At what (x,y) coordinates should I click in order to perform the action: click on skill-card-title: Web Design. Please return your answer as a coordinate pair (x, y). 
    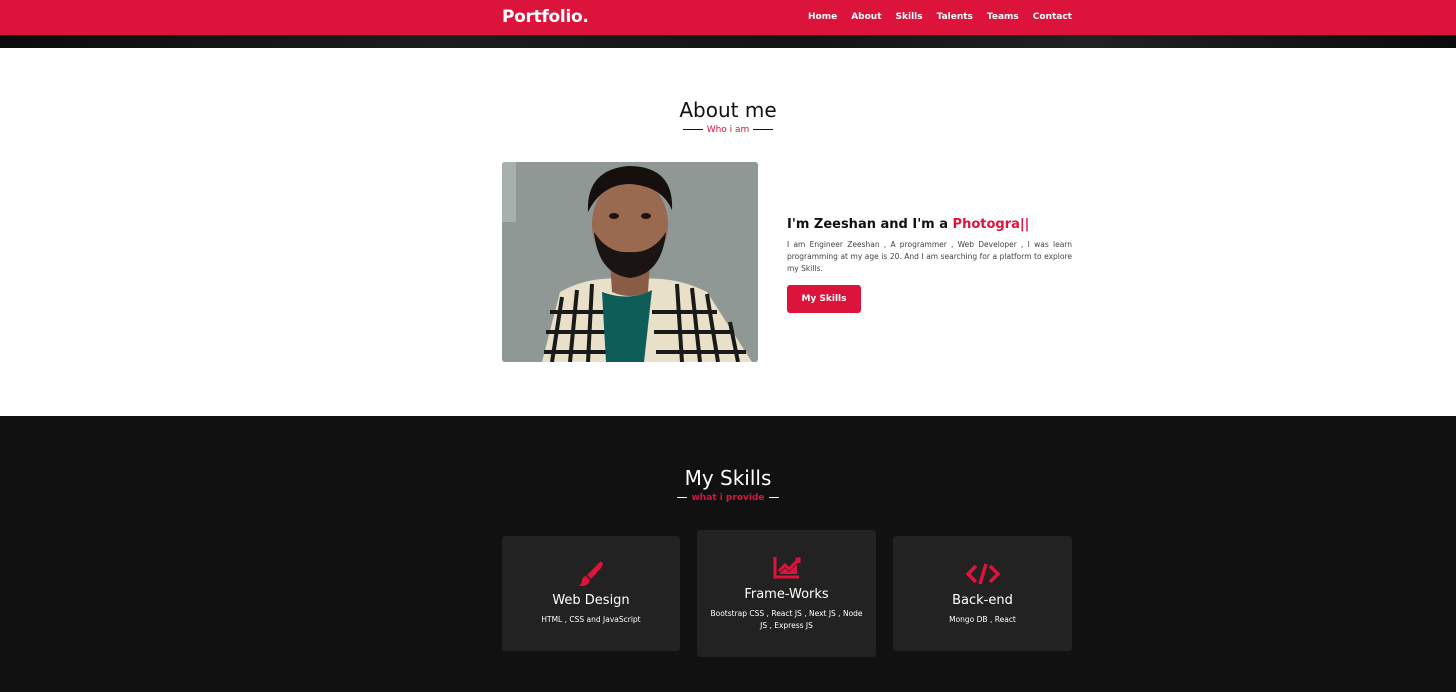
    Looking at the image, I should click on (591, 600).